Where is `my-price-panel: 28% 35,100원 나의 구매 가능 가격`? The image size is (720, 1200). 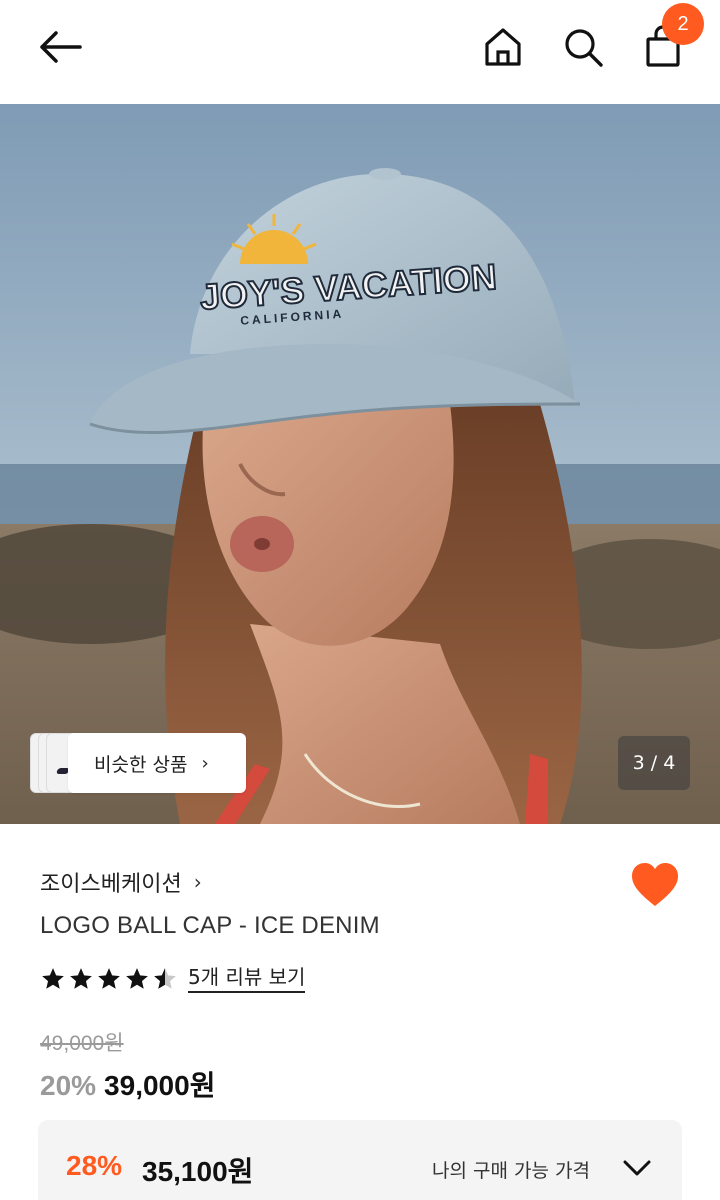 my-price-panel: 28% 35,100원 나의 구매 가능 가격 is located at coordinates (360, 1160).